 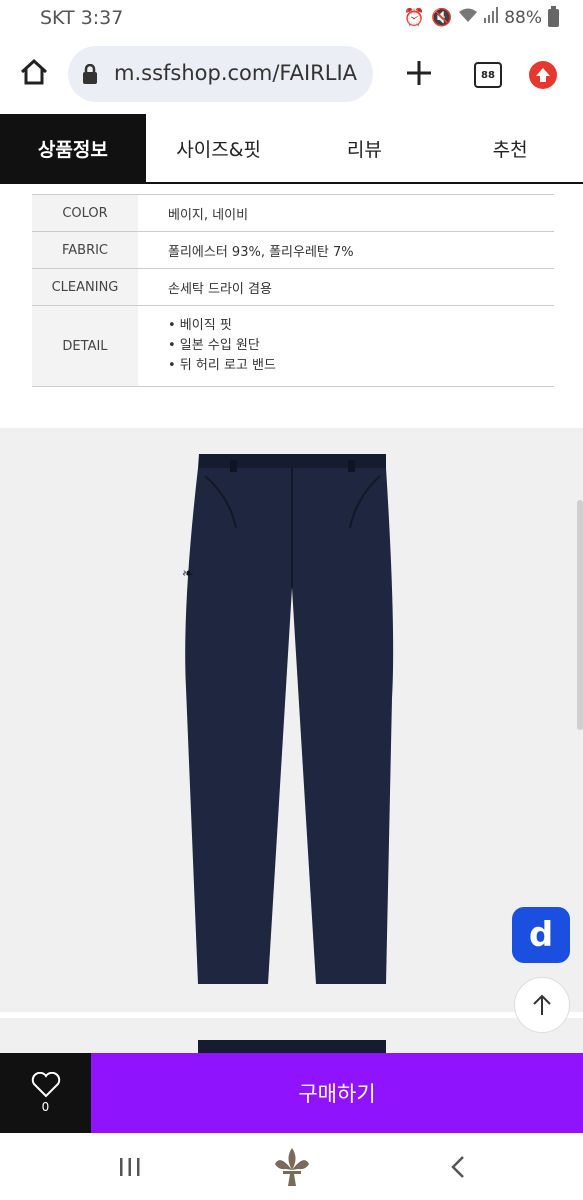 I want to click on spec-row-detail: DETAIL • 베이직 핏 • 일본 수입 원단 • 뒤 허리 로고 밴드, so click(x=293, y=346).